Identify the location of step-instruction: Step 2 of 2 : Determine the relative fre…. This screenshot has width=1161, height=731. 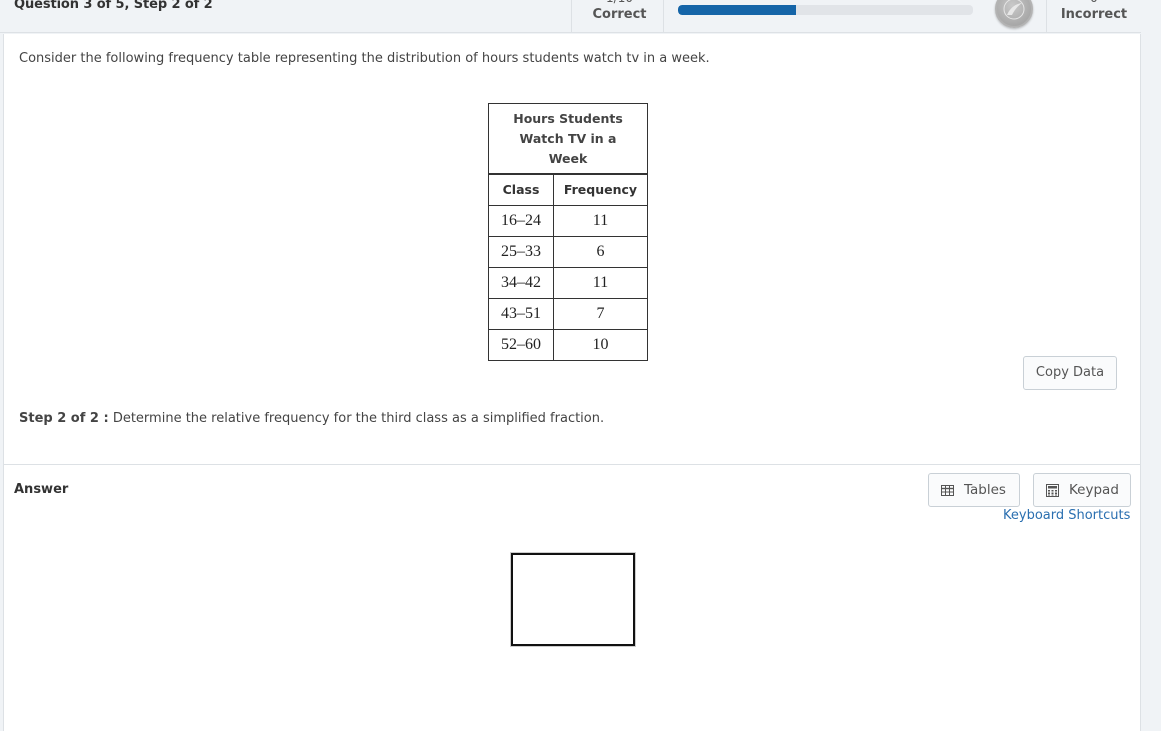
(311, 418).